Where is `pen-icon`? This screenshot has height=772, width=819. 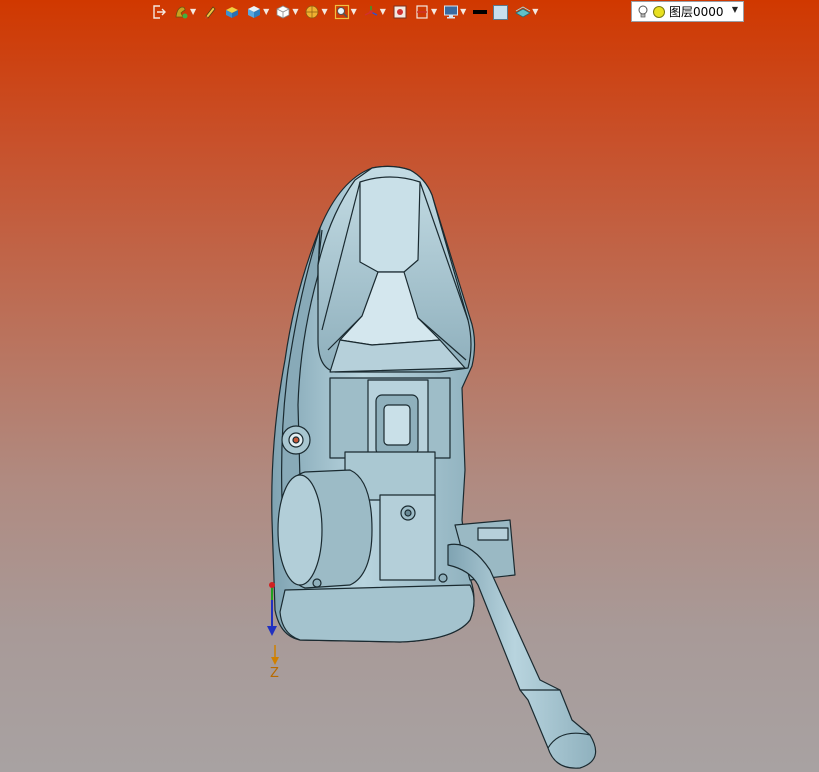
pen-icon is located at coordinates (210, 12).